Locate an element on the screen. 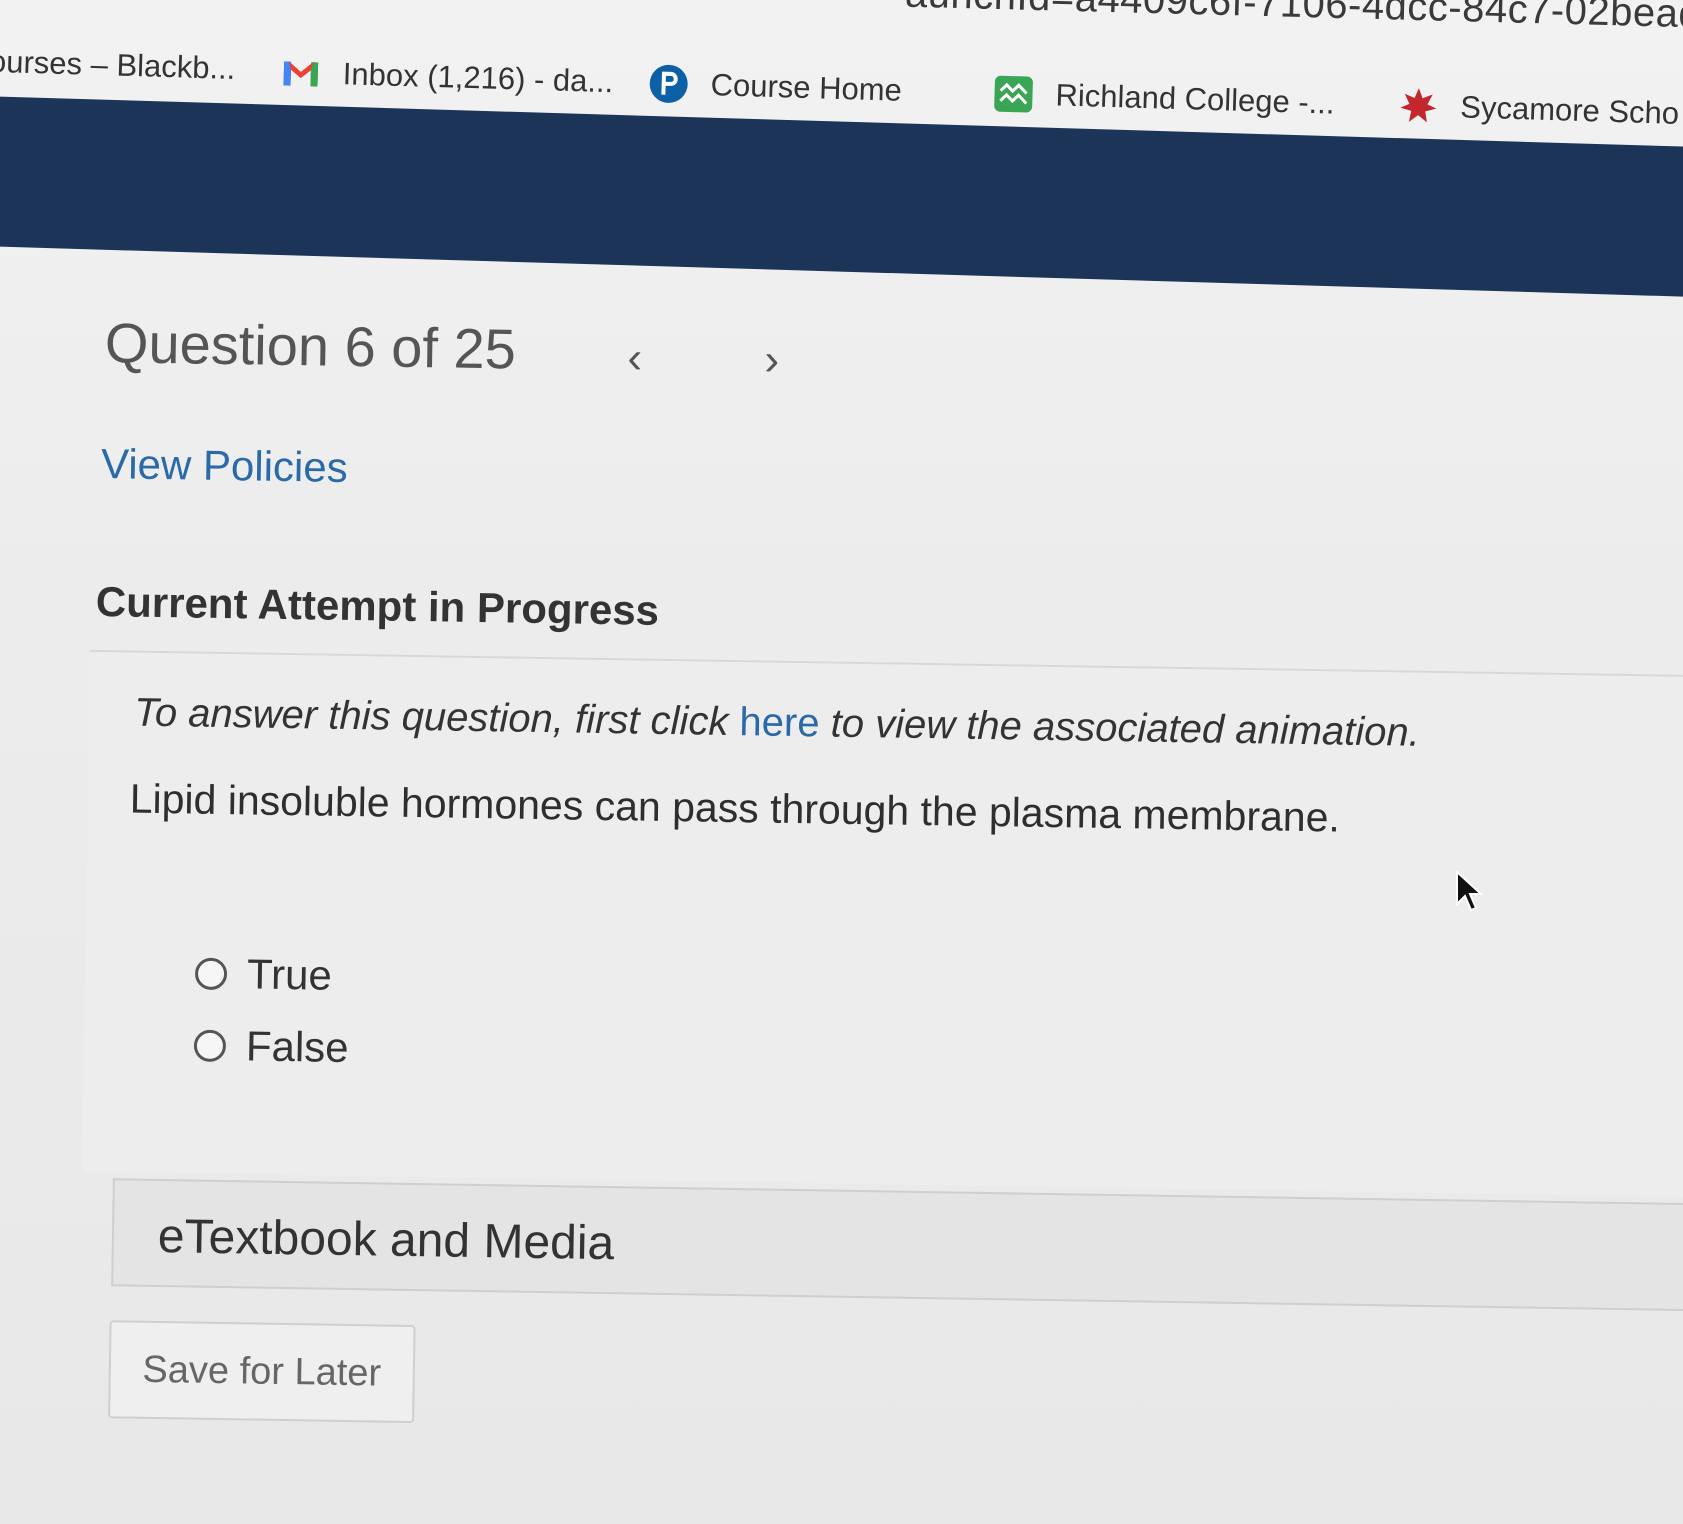 The image size is (1683, 1524). question-counter: Question 6 of 25 is located at coordinates (310, 346).